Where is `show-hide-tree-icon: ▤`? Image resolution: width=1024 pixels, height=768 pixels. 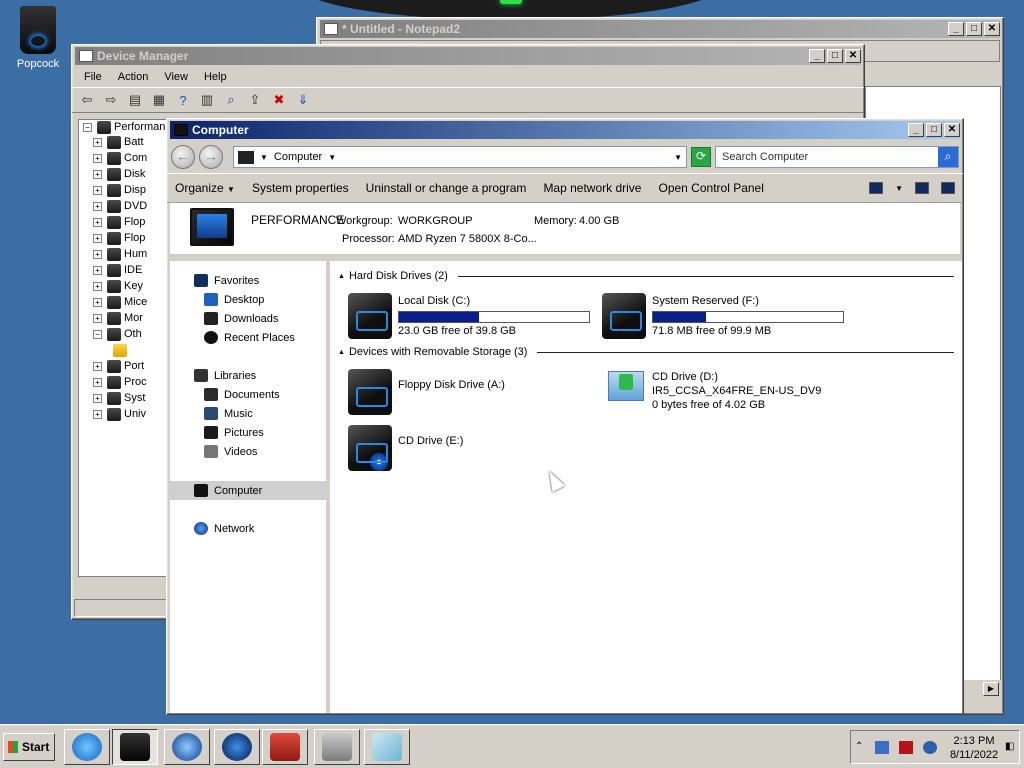 show-hide-tree-icon: ▤ is located at coordinates (135, 100).